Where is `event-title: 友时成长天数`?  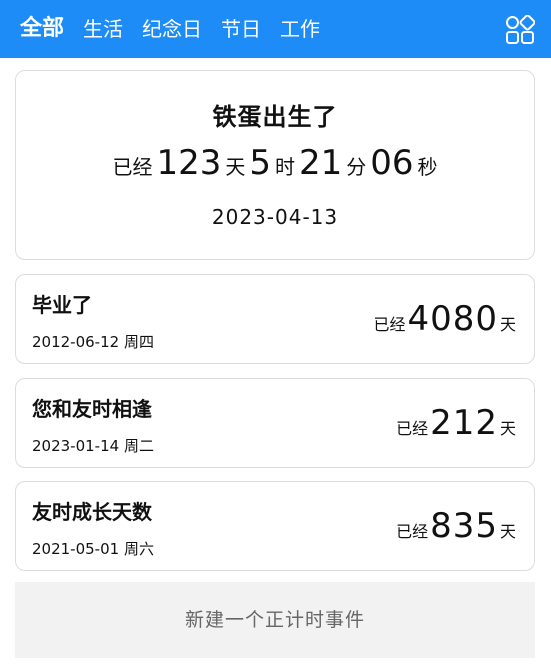 event-title: 友时成长天数 is located at coordinates (92, 512).